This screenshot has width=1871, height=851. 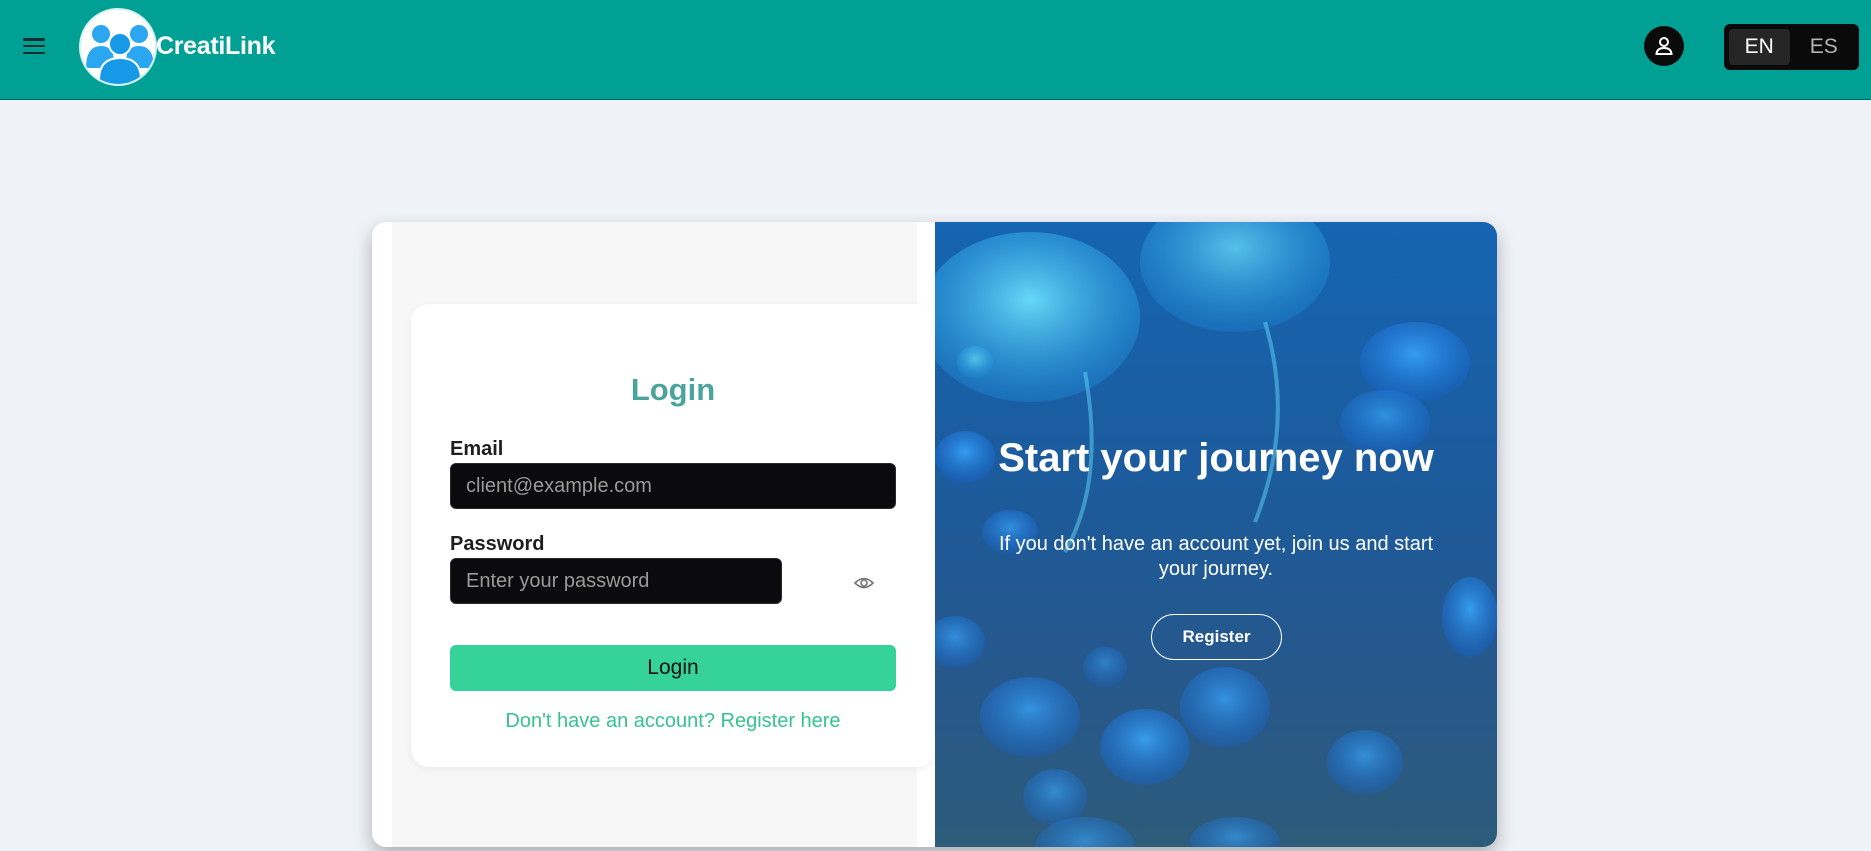 What do you see at coordinates (935, 50) in the screenshot?
I see `top-navbar: CreatiLink EN ES` at bounding box center [935, 50].